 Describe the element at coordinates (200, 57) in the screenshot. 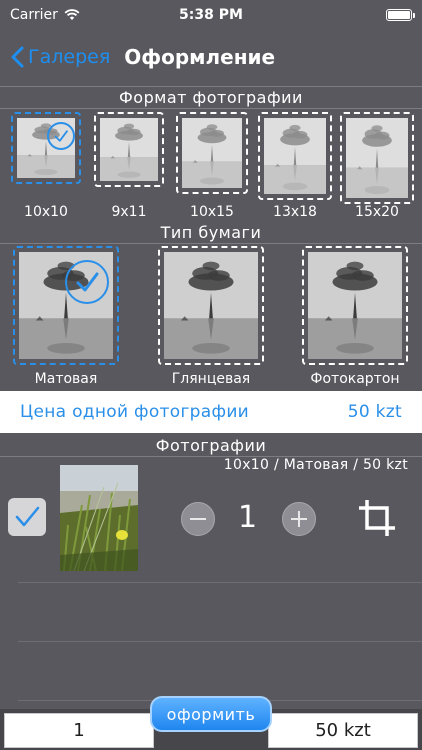

I see `page-title: Оформление` at that location.